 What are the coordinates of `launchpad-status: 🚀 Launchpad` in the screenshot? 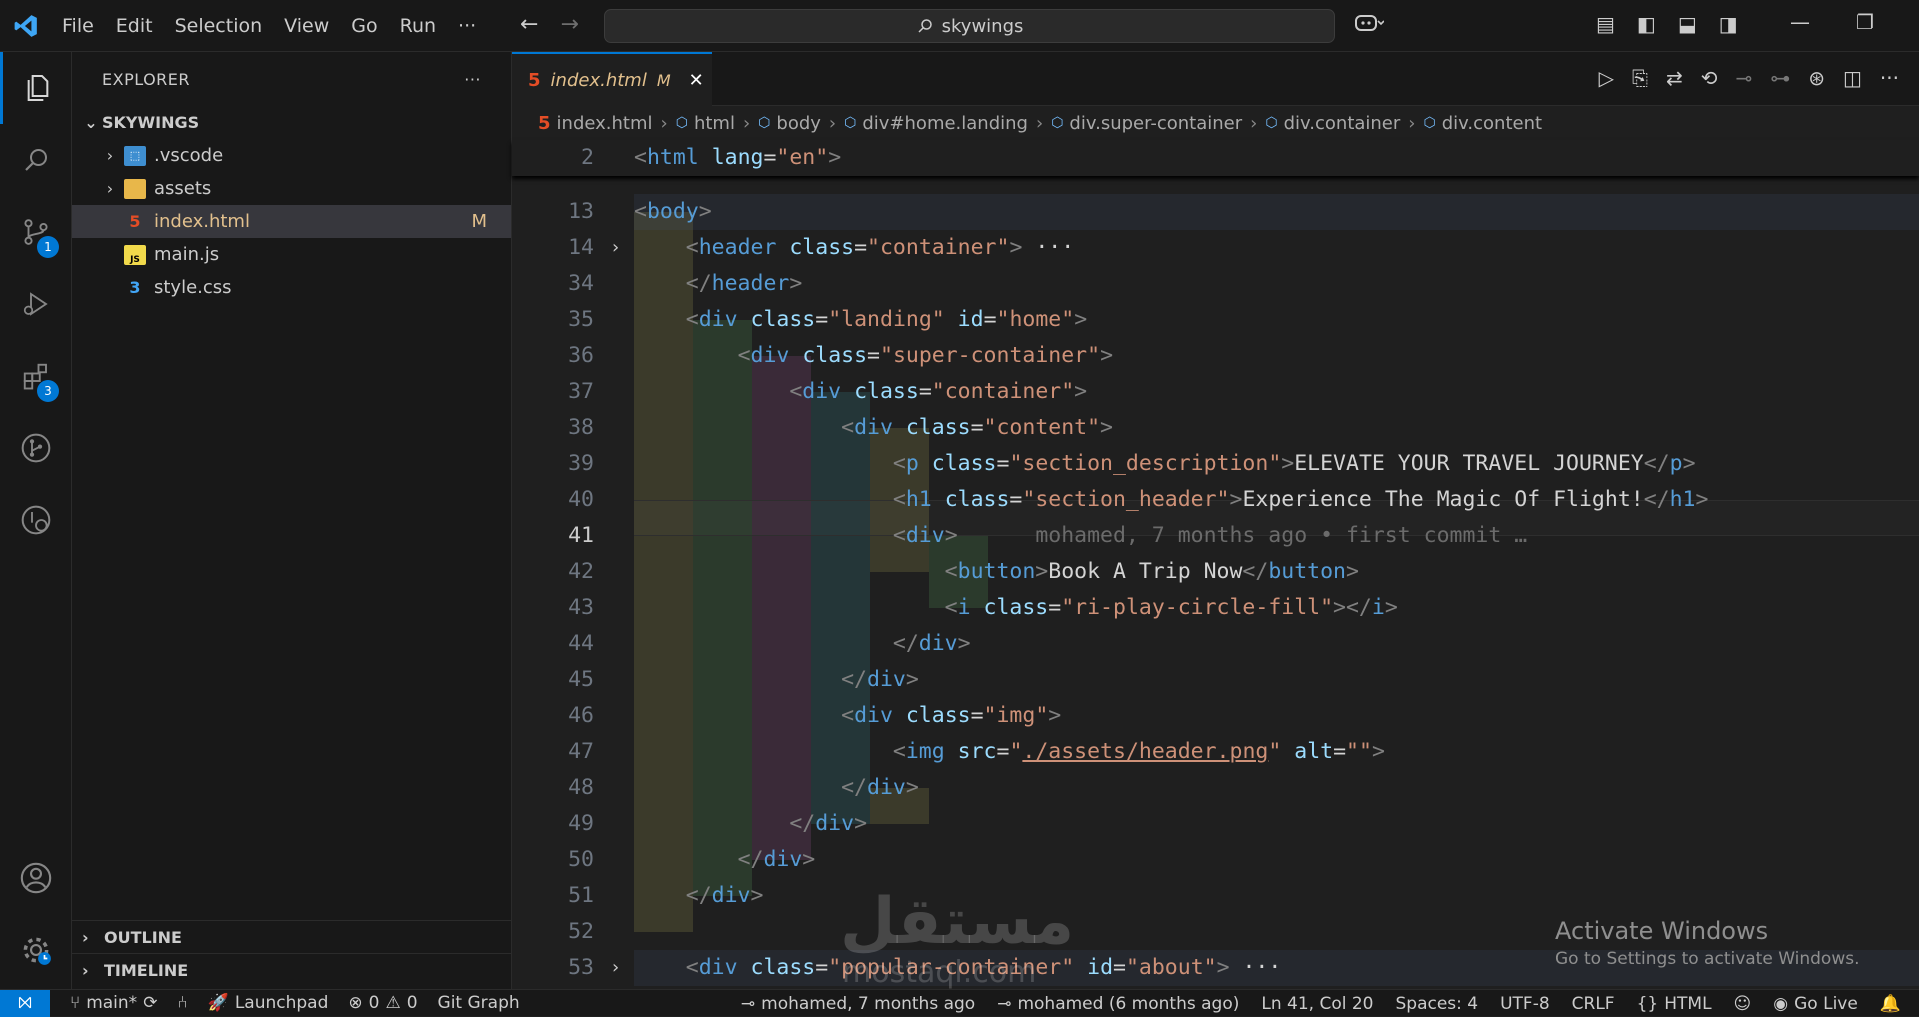 It's located at (268, 1003).